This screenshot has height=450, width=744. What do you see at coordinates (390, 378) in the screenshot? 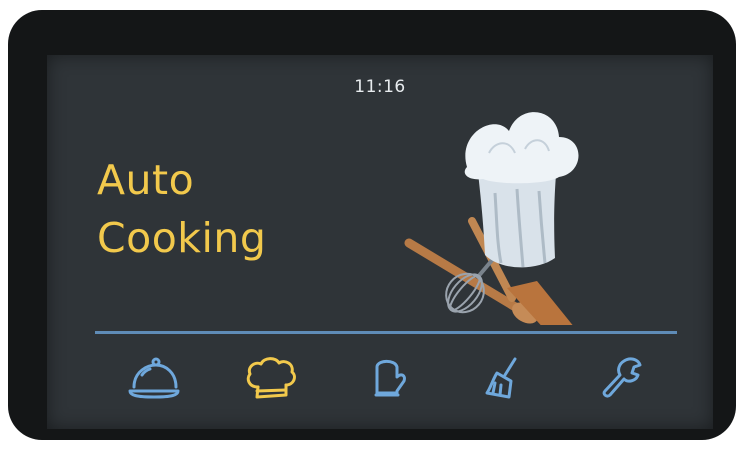
I see `oven-mitt-icon` at bounding box center [390, 378].